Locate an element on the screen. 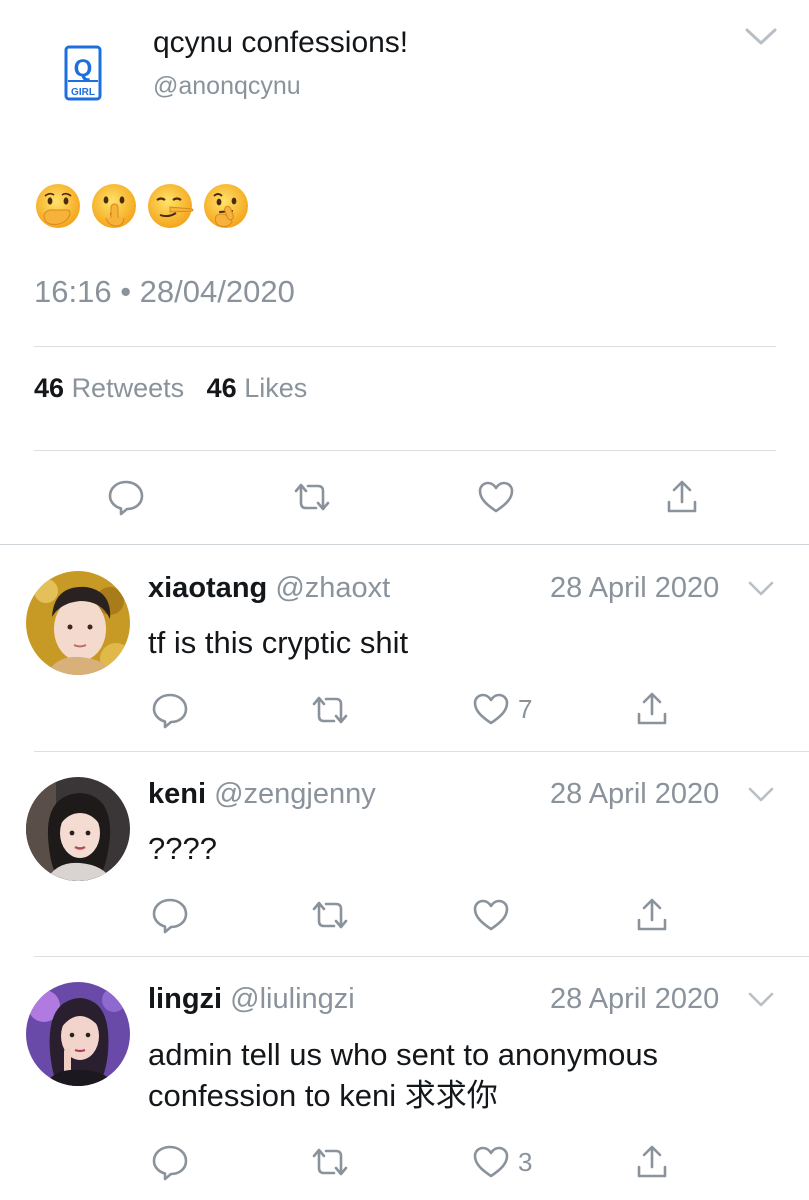 The height and width of the screenshot is (1200, 809). retweets-count: 46 is located at coordinates (49, 388).